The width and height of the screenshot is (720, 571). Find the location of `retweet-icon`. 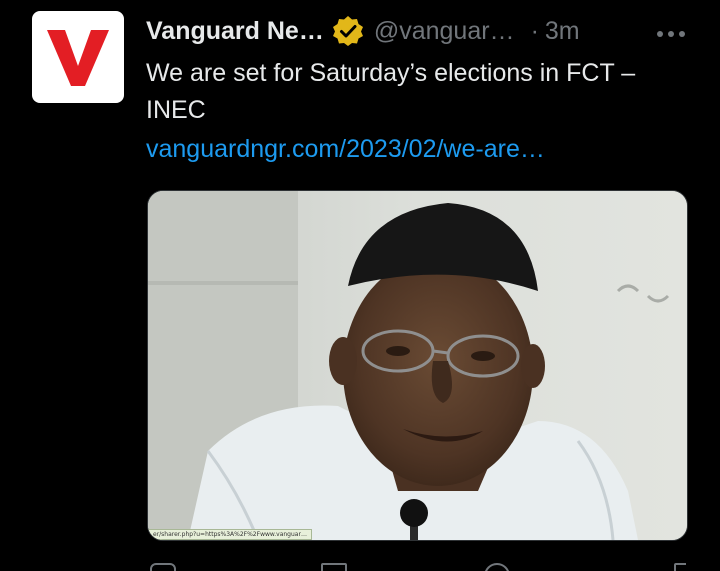

retweet-icon is located at coordinates (334, 567).